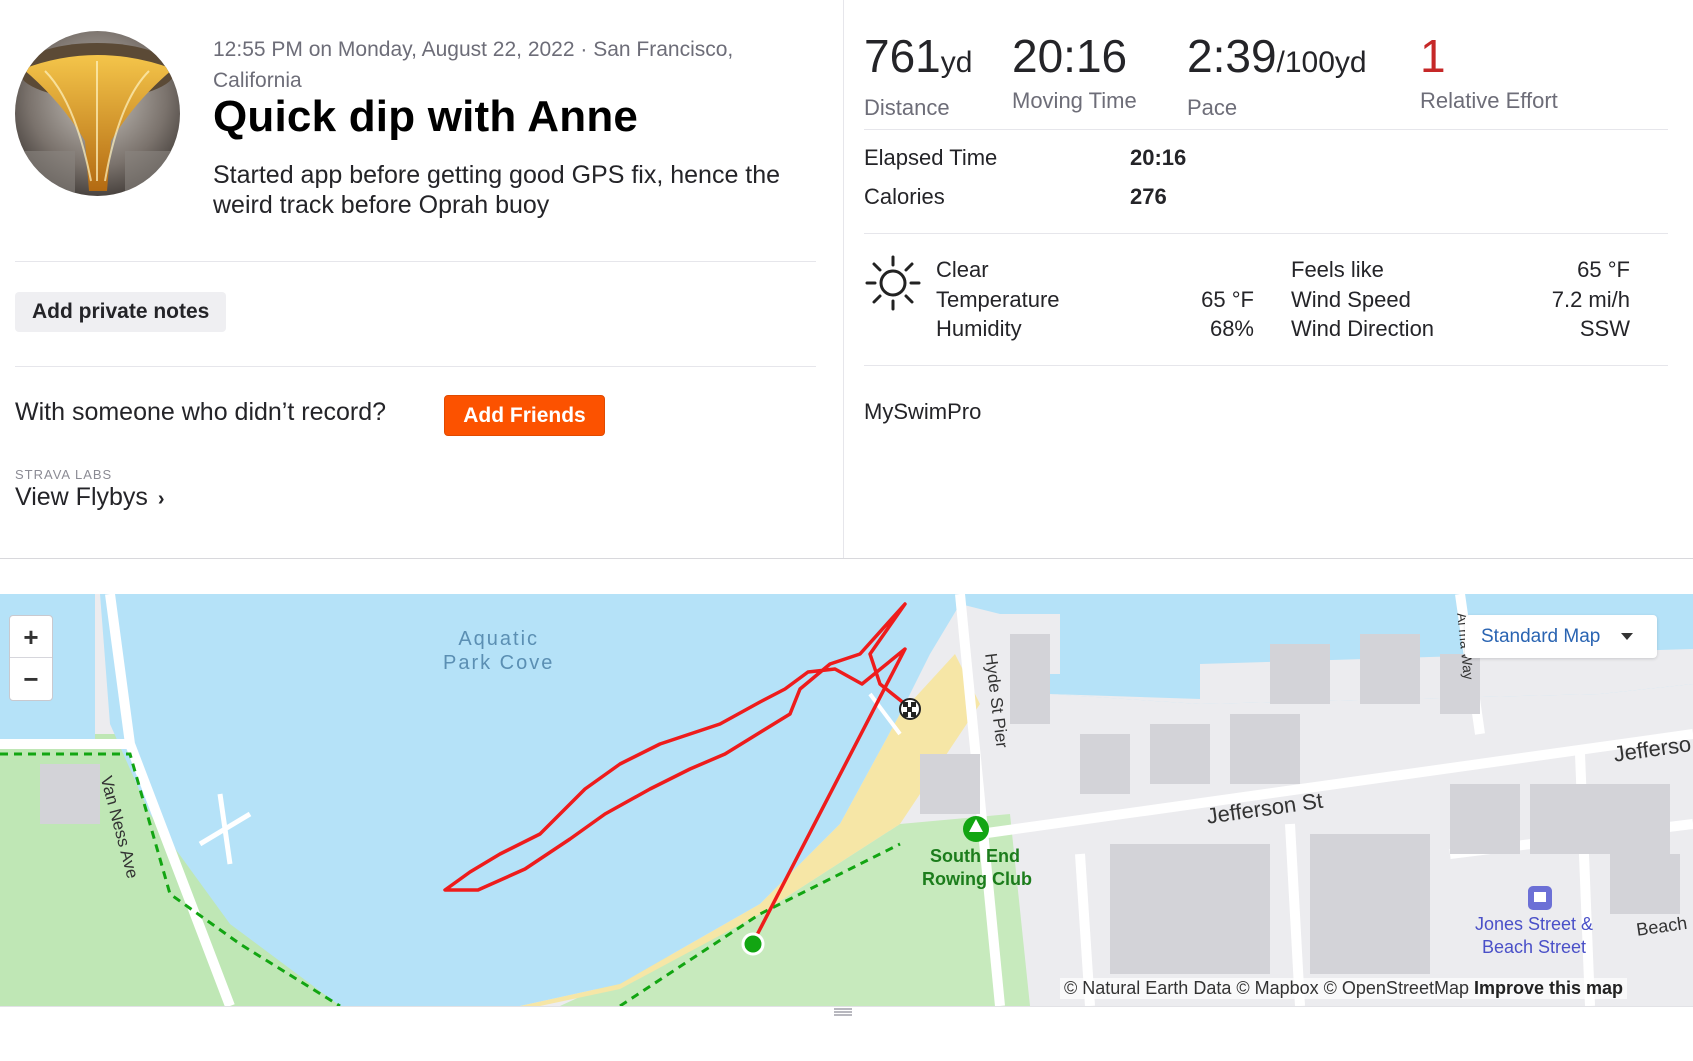 The height and width of the screenshot is (1061, 1693). I want to click on chevron-right-icon: ›, so click(161, 499).